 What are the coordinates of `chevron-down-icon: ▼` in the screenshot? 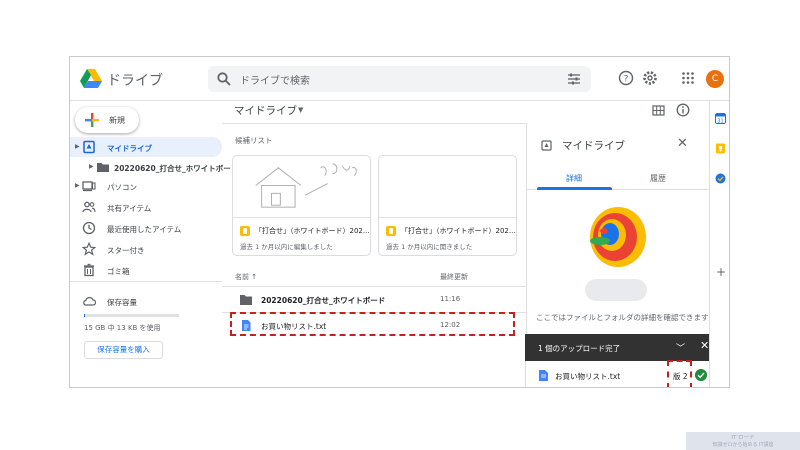 It's located at (300, 110).